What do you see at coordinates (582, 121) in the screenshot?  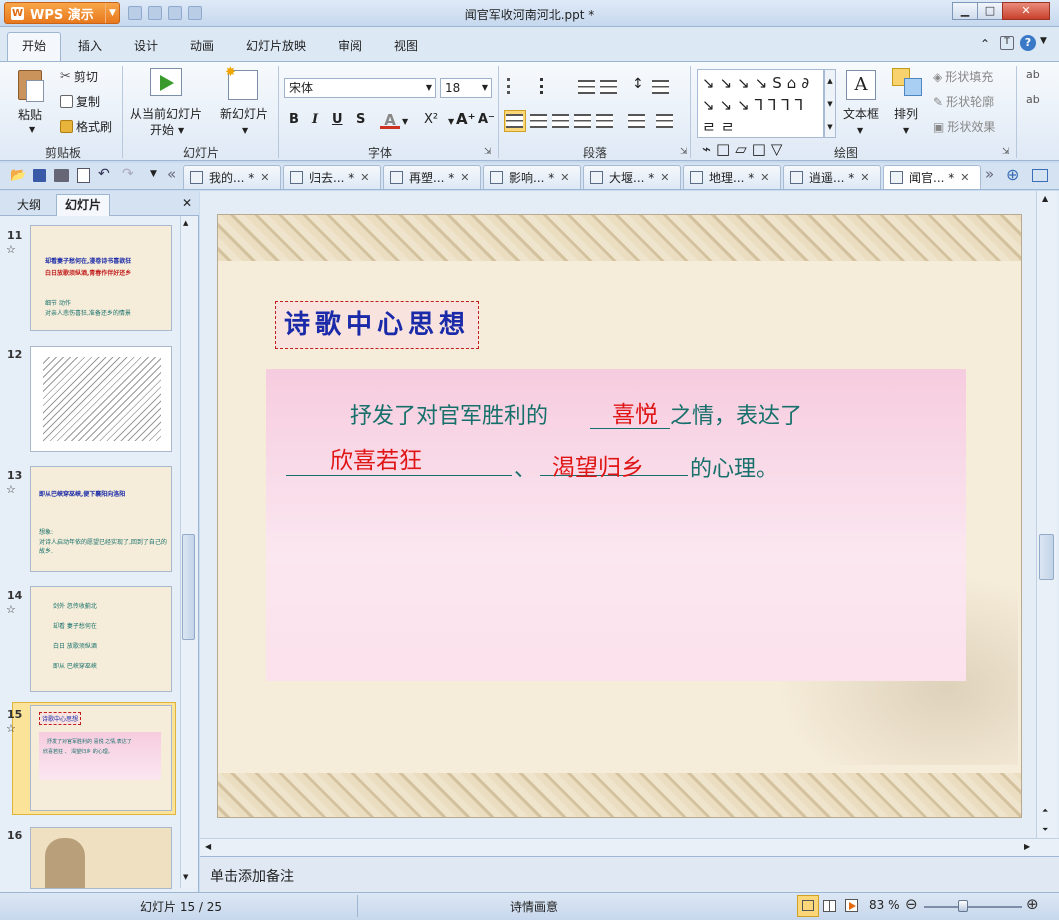 I see `justify-icon` at bounding box center [582, 121].